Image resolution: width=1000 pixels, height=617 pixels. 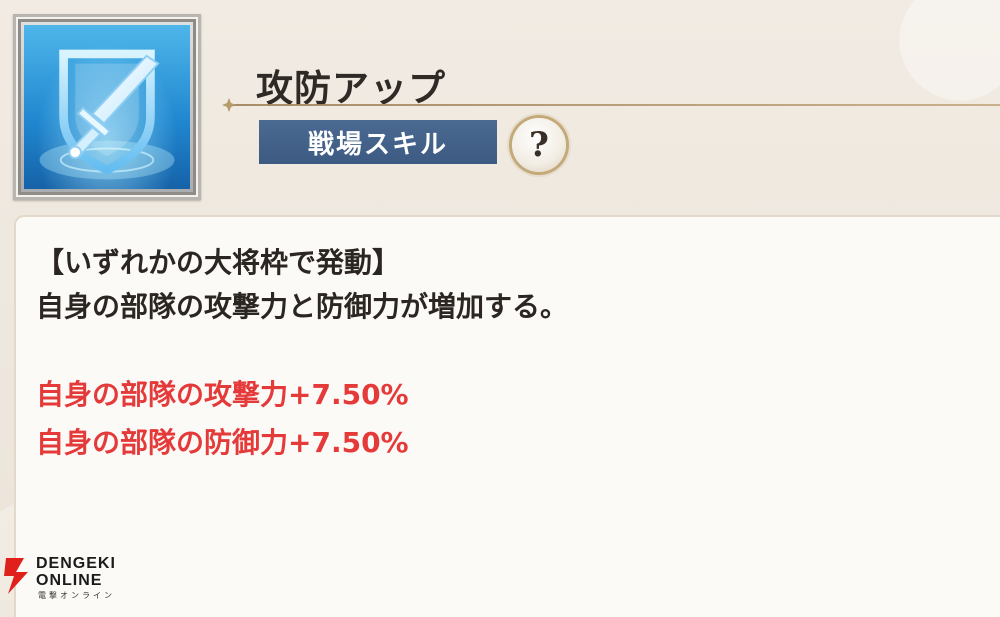 I want to click on effect-defense-text: 自身の部隊の防御力+7.50%, so click(x=222, y=442).